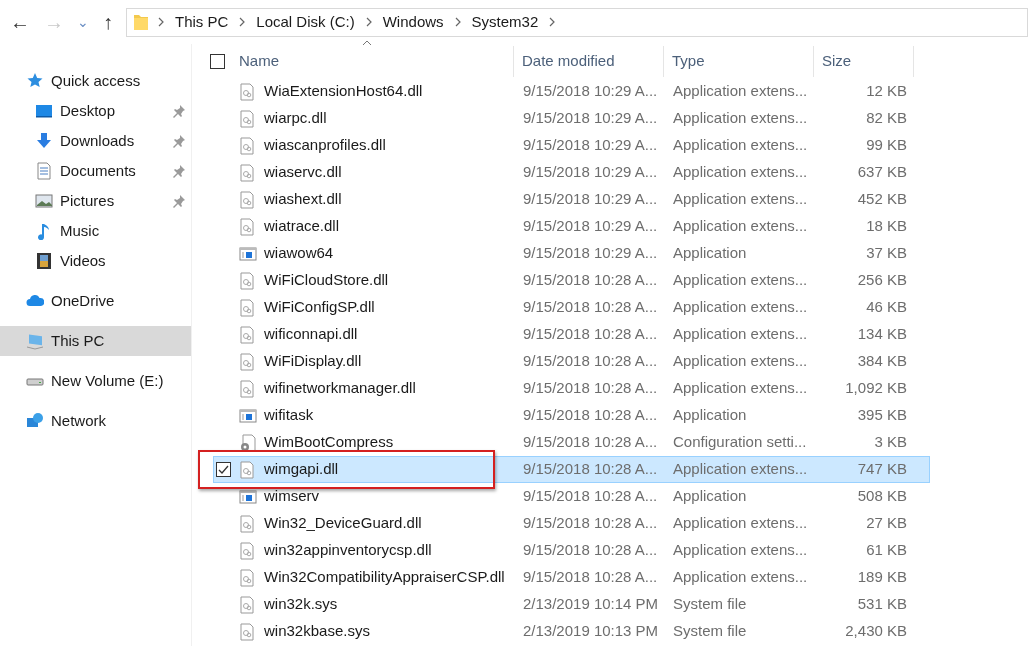 Image resolution: width=1034 pixels, height=646 pixels. What do you see at coordinates (326, 280) in the screenshot?
I see `file-name: WiFiCloudStore.dll` at bounding box center [326, 280].